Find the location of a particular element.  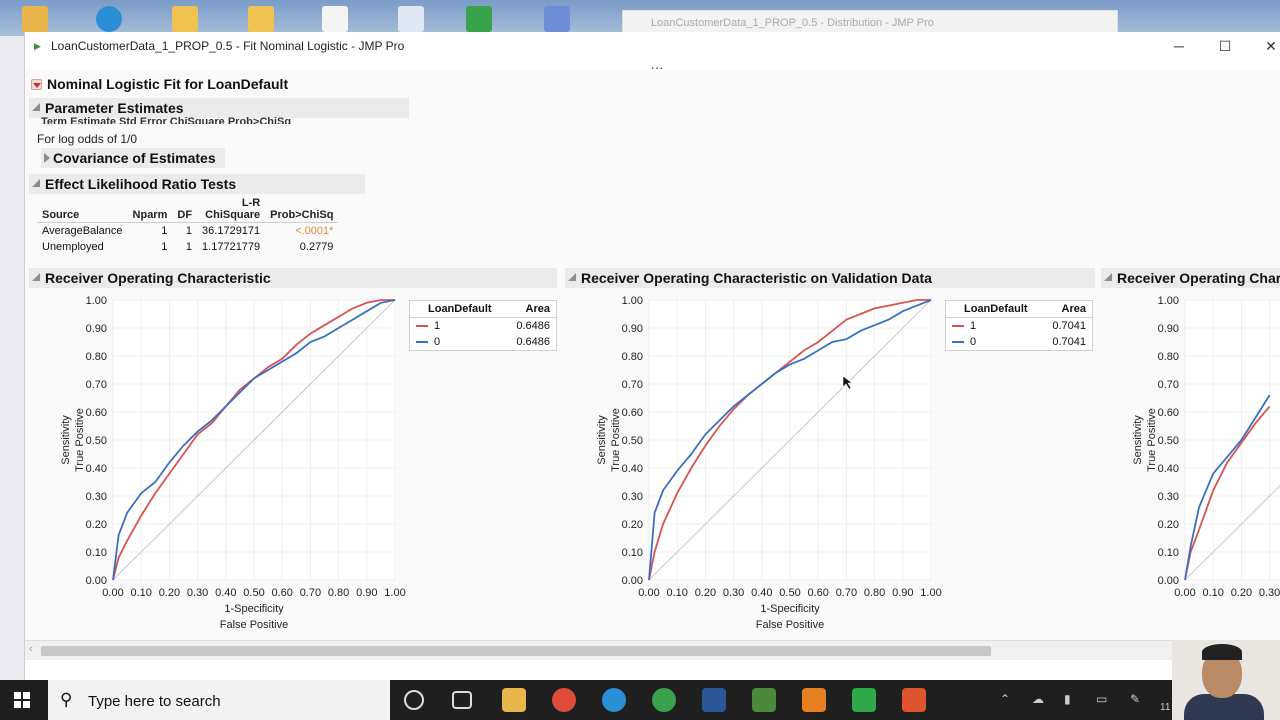

legend-swatch-blue is located at coordinates (422, 342).